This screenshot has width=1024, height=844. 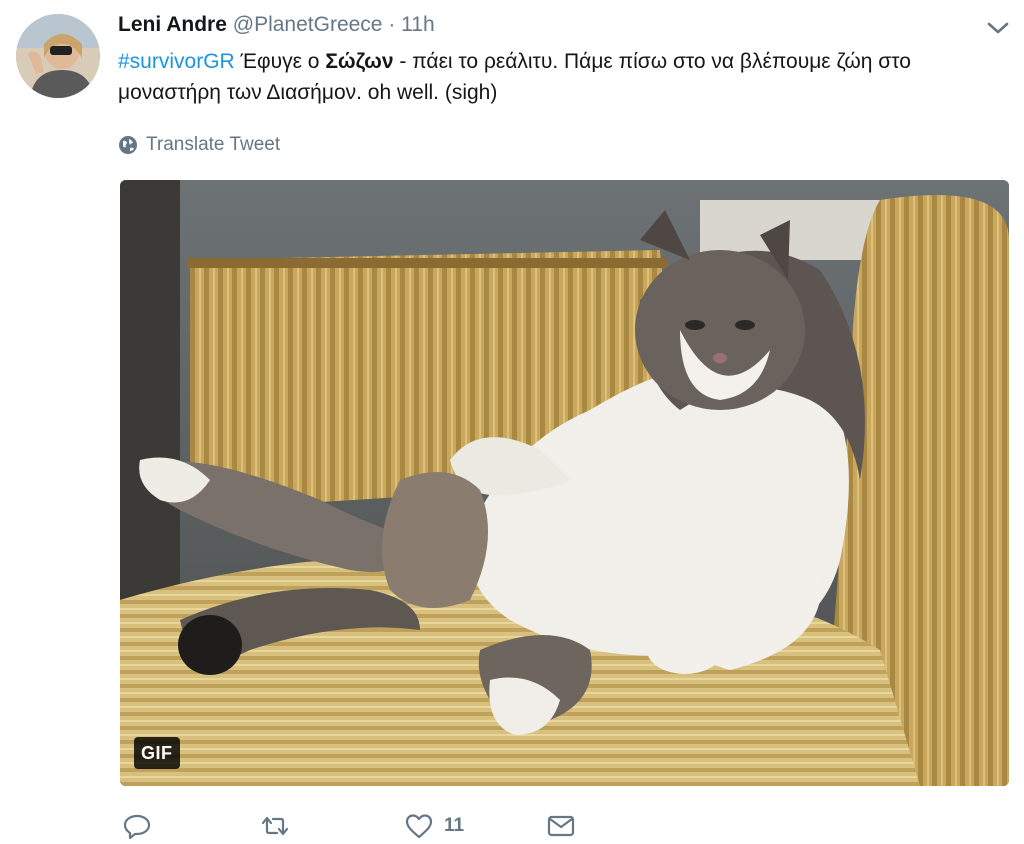 I want to click on tweet-header: Leni Andre @PlanetGreece · 11h, so click(x=276, y=25).